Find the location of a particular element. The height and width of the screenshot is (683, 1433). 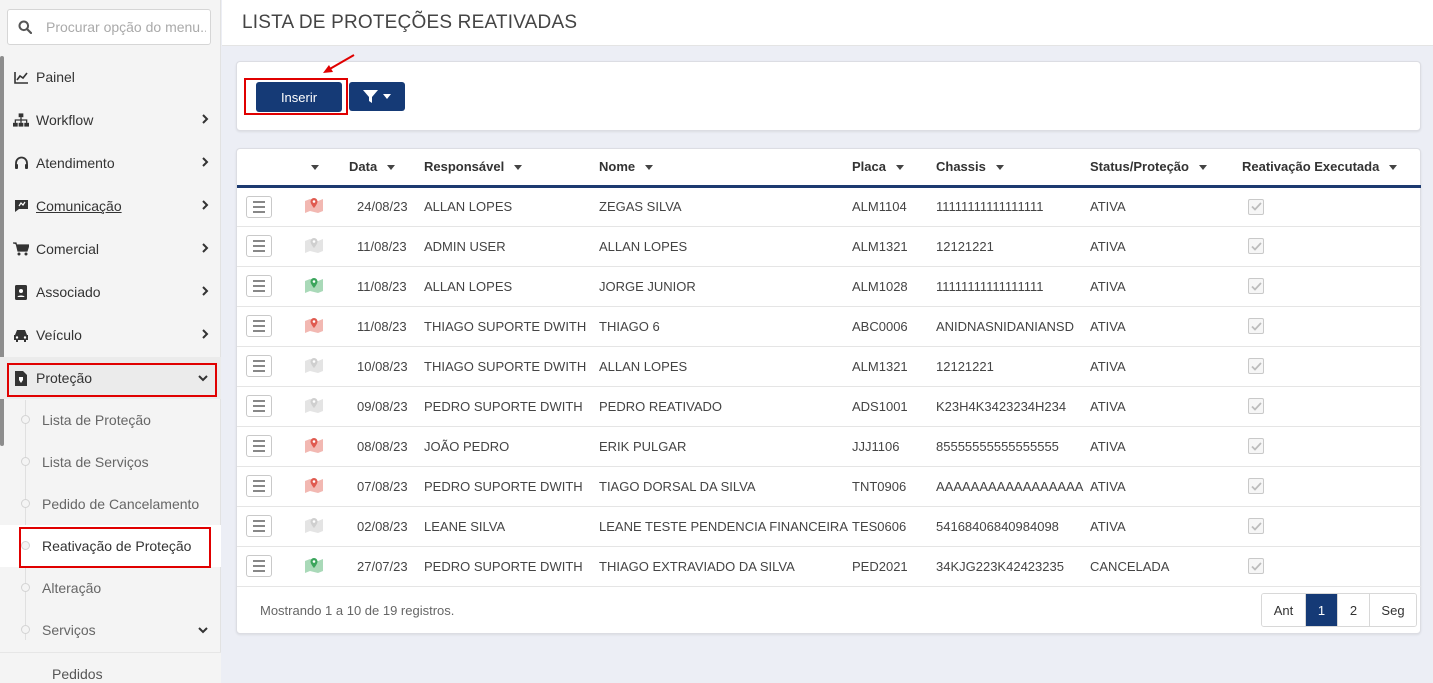

sidebar-item-atendimento: Atendimento is located at coordinates (110, 163).